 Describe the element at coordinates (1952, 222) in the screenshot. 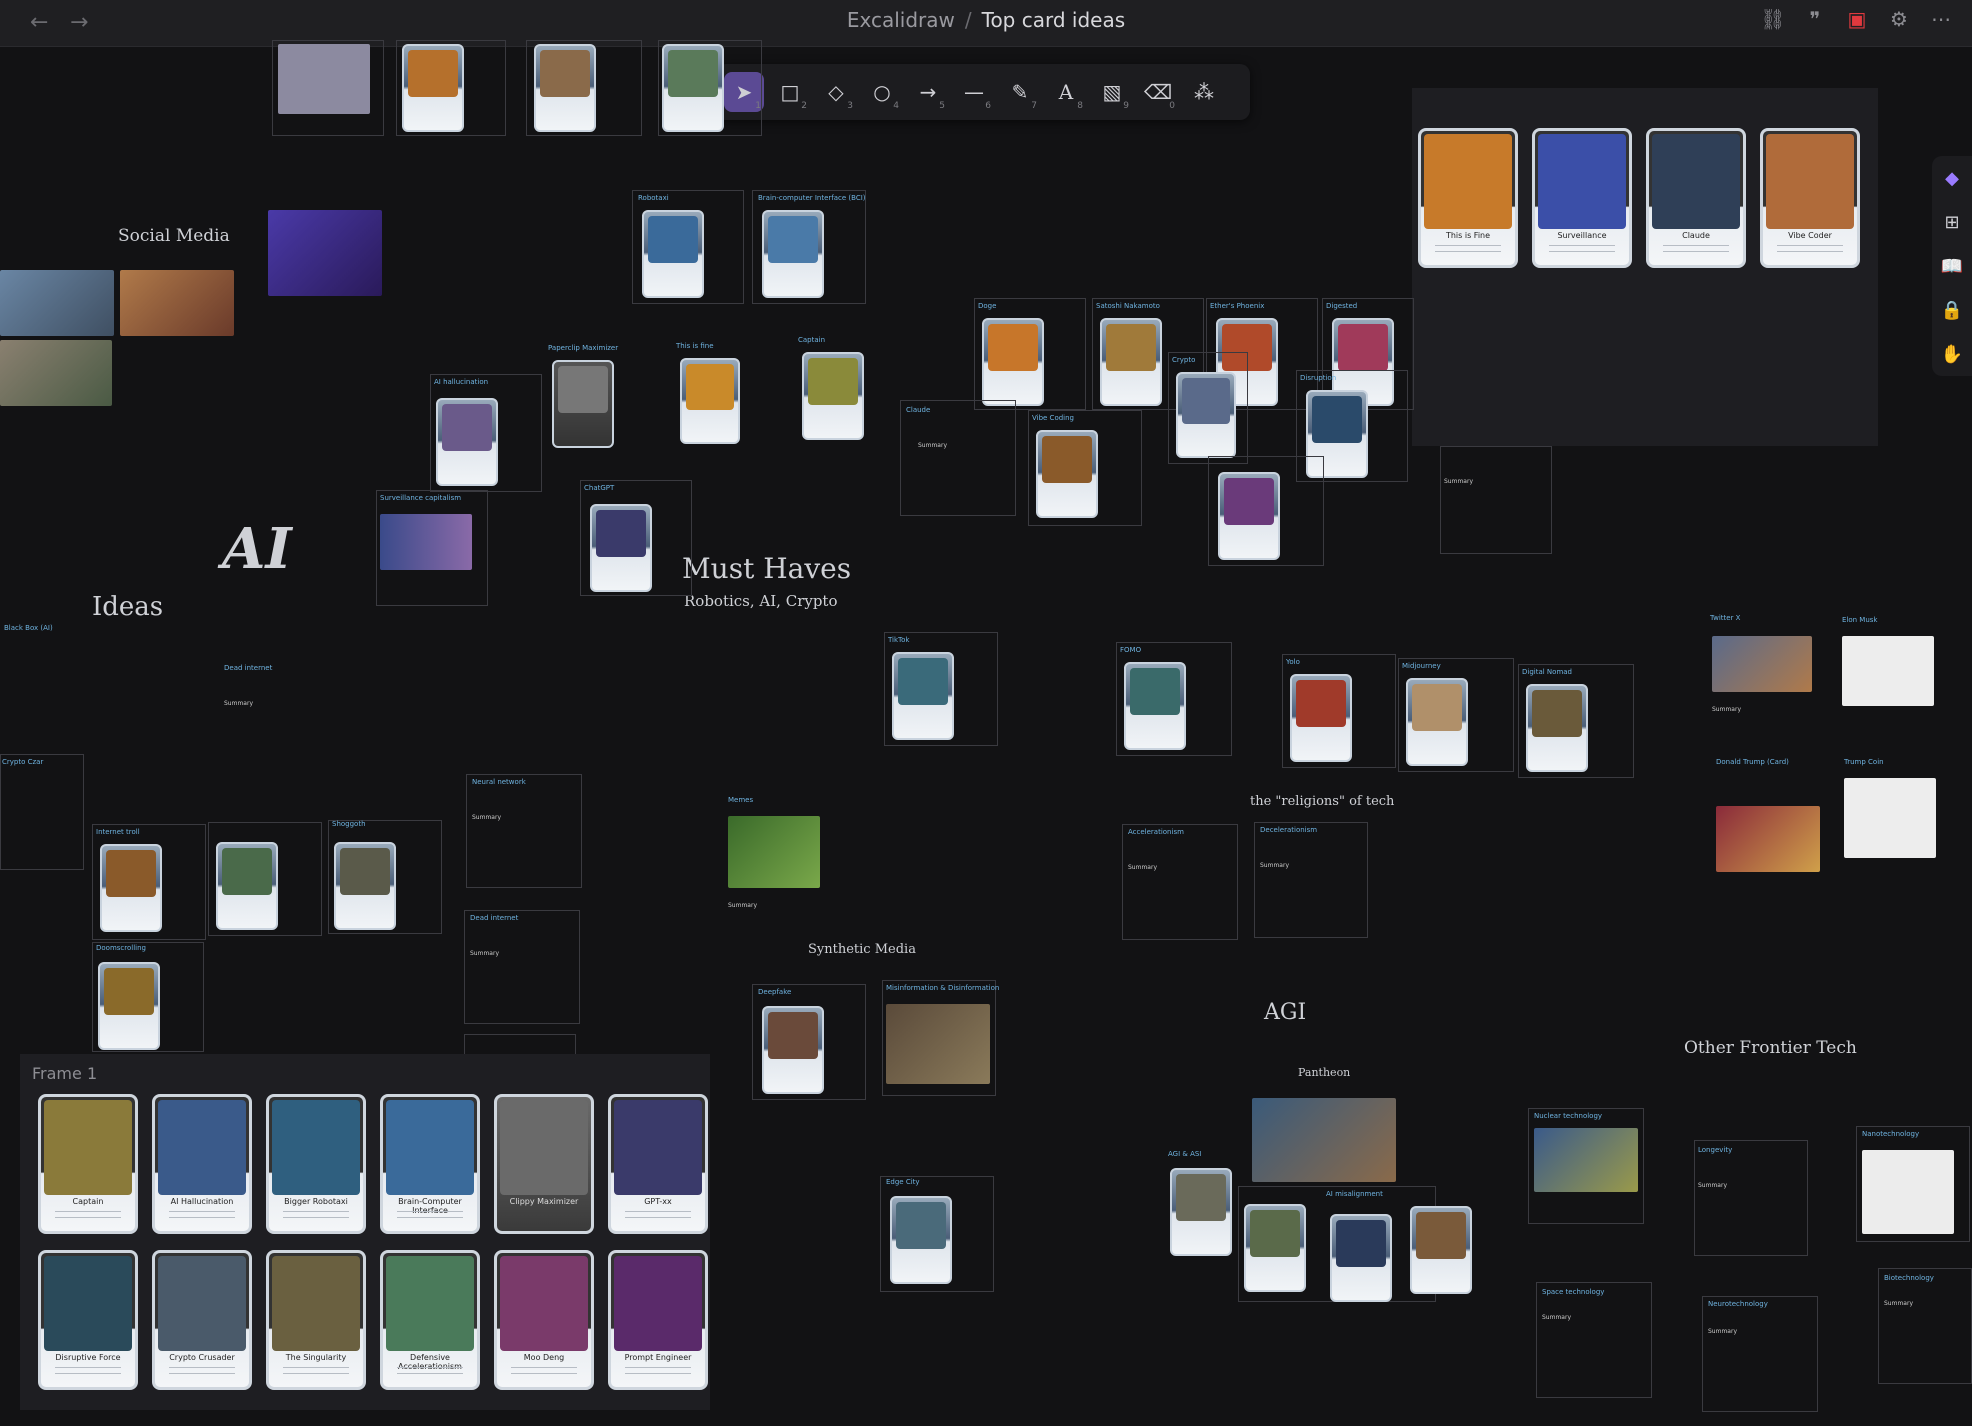

I see `add-file-icon: ⊞` at that location.